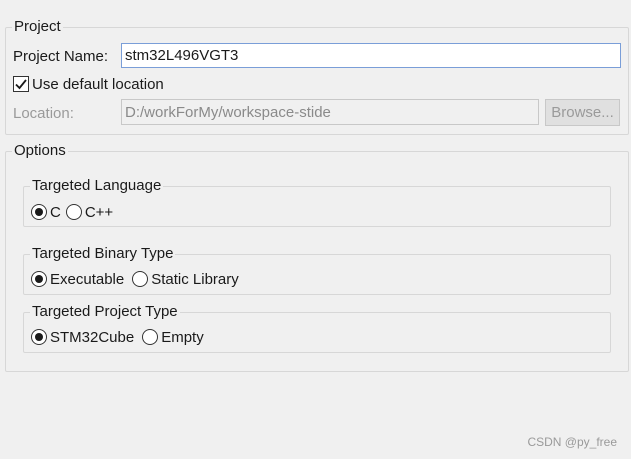 This screenshot has height=459, width=631. I want to click on project-name-input, so click(371, 55).